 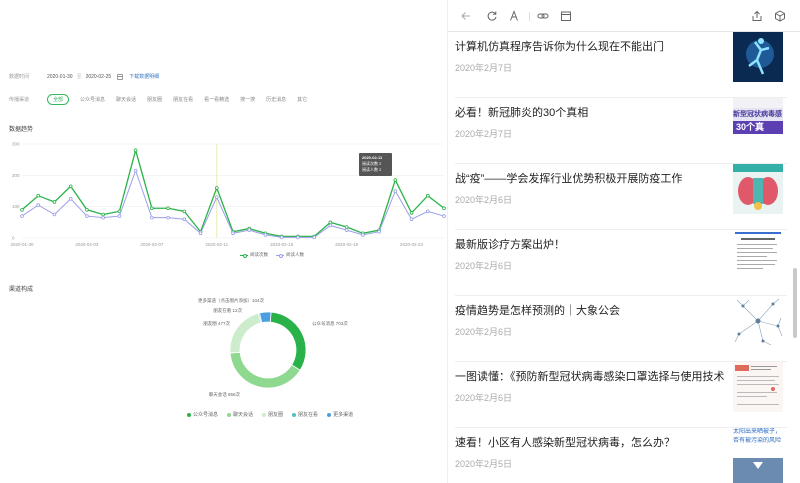 I want to click on link-icon, so click(x=543, y=16).